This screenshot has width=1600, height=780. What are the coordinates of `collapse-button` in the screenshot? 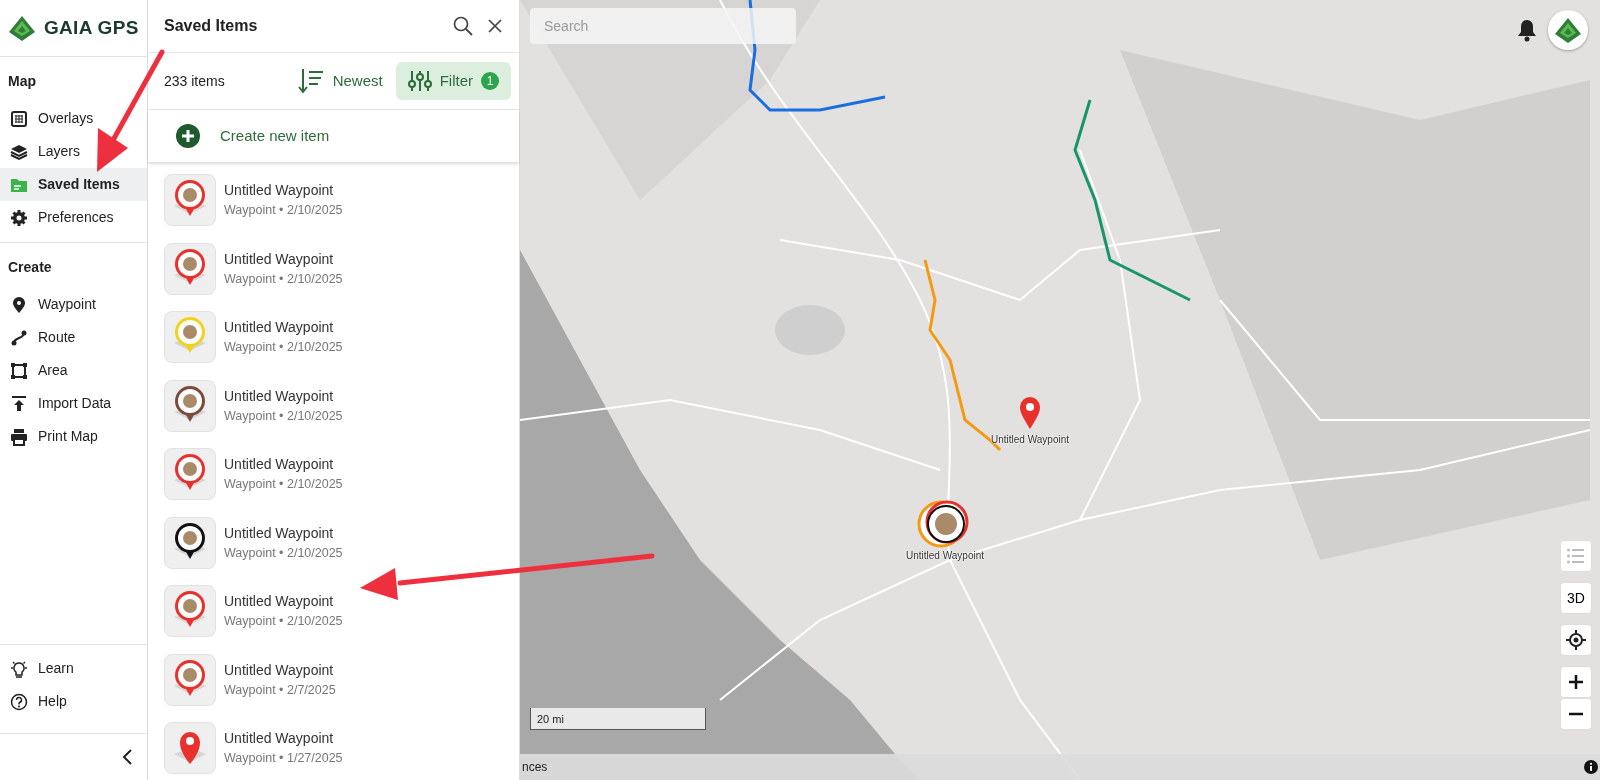 It's located at (127, 757).